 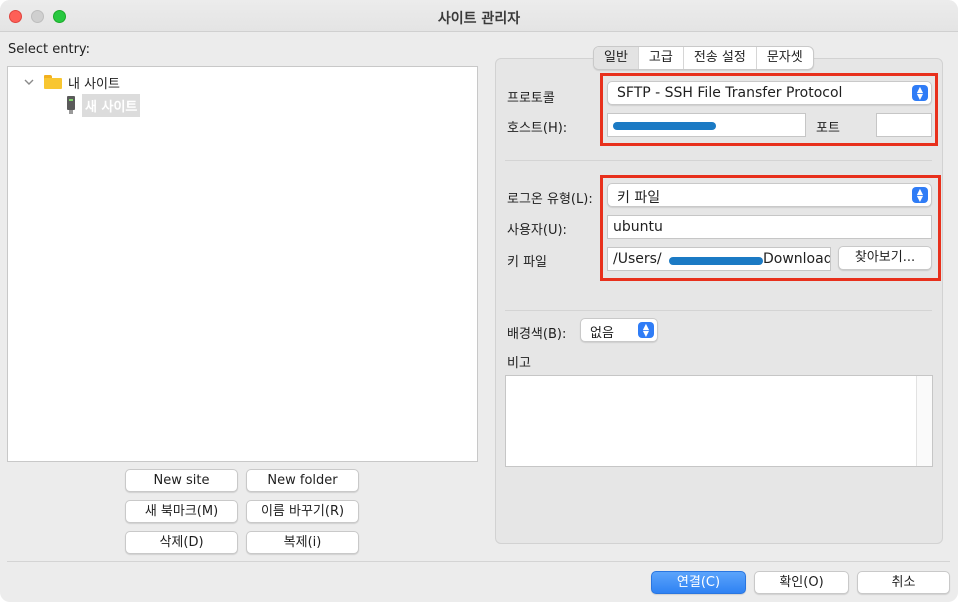 What do you see at coordinates (527, 262) in the screenshot?
I see `keyfile-label: 키 파일` at bounding box center [527, 262].